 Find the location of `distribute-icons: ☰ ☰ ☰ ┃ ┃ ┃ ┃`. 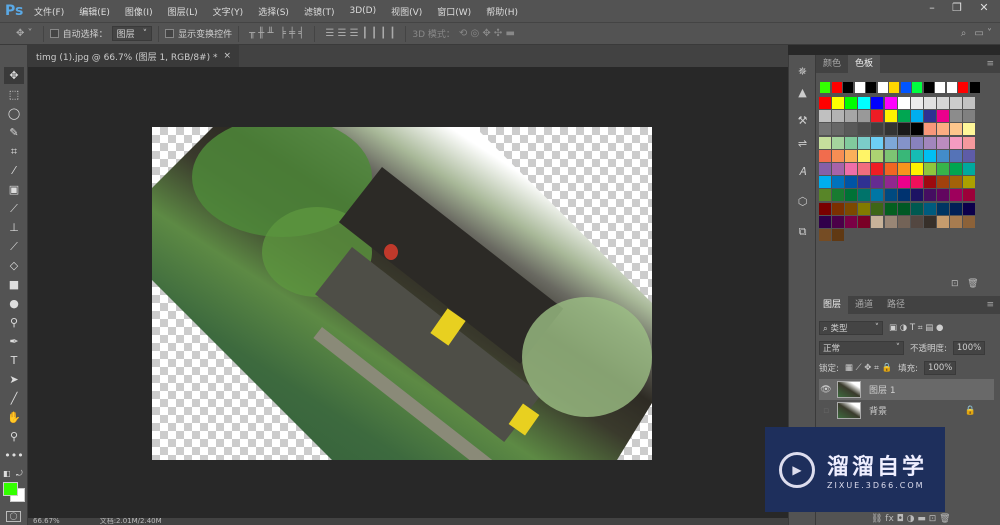

distribute-icons: ☰ ☰ ☰ ┃ ┃ ┃ ┃ is located at coordinates (360, 33).